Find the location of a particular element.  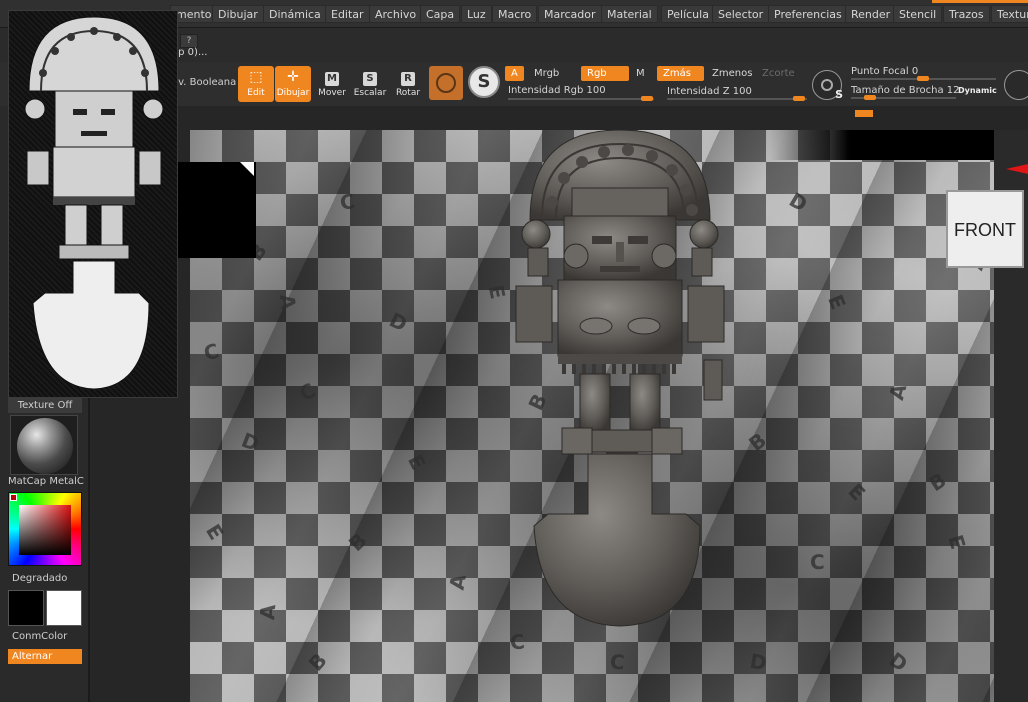

help-button: ? is located at coordinates (189, 41).